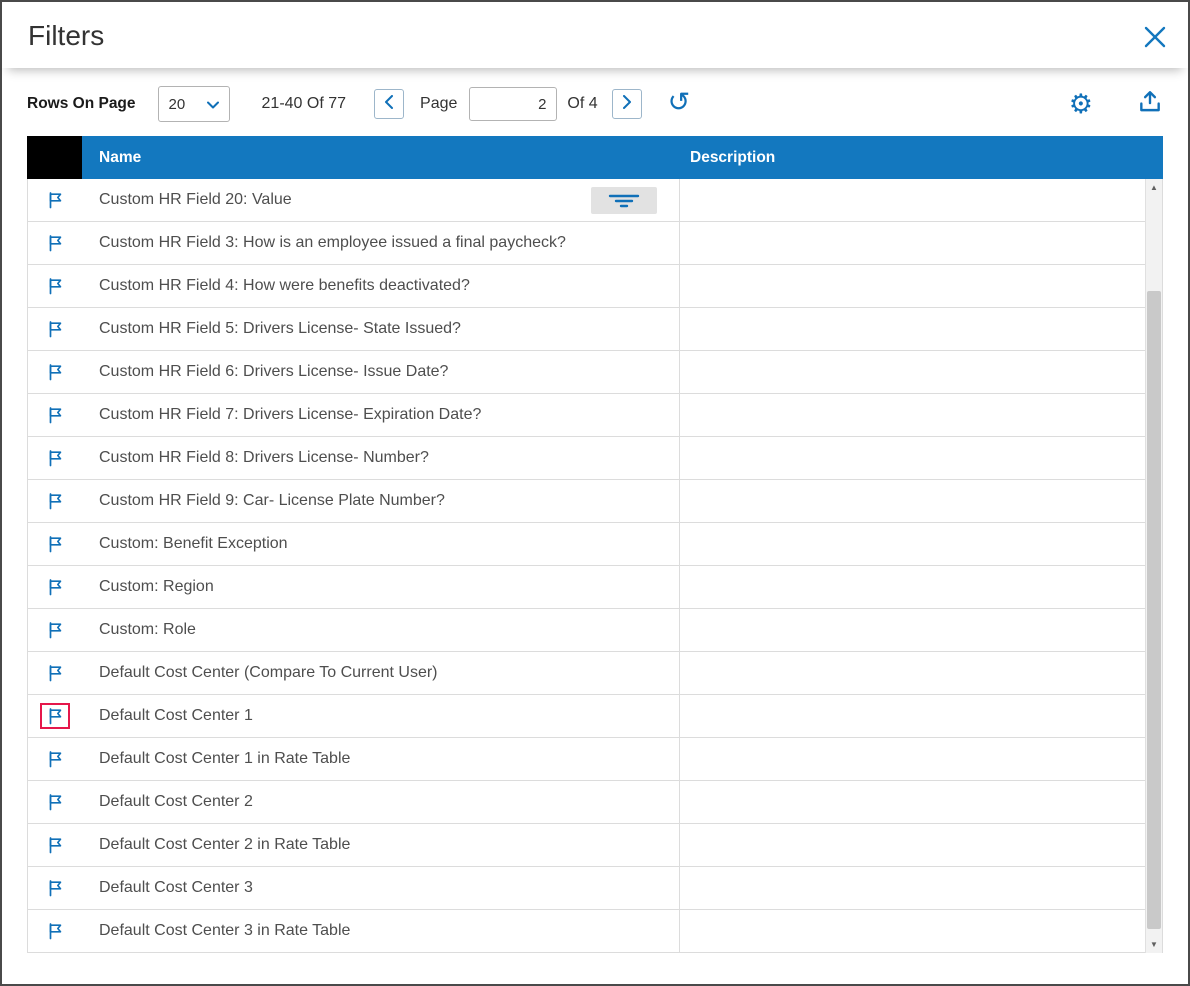 This screenshot has width=1190, height=986. Describe the element at coordinates (1155, 39) in the screenshot. I see `close-button` at that location.